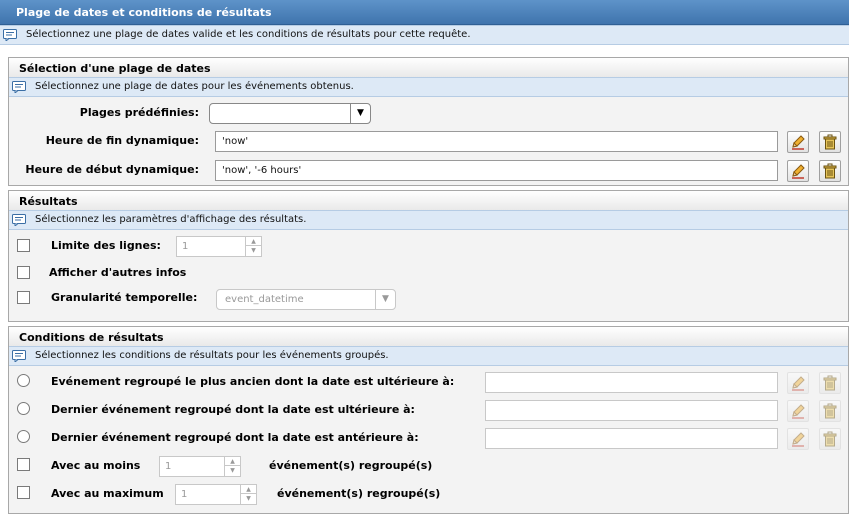 This screenshot has width=849, height=514. Describe the element at coordinates (351, 465) in the screenshot. I see `at-least-suffix: événement(s) regroupé(s)` at that location.